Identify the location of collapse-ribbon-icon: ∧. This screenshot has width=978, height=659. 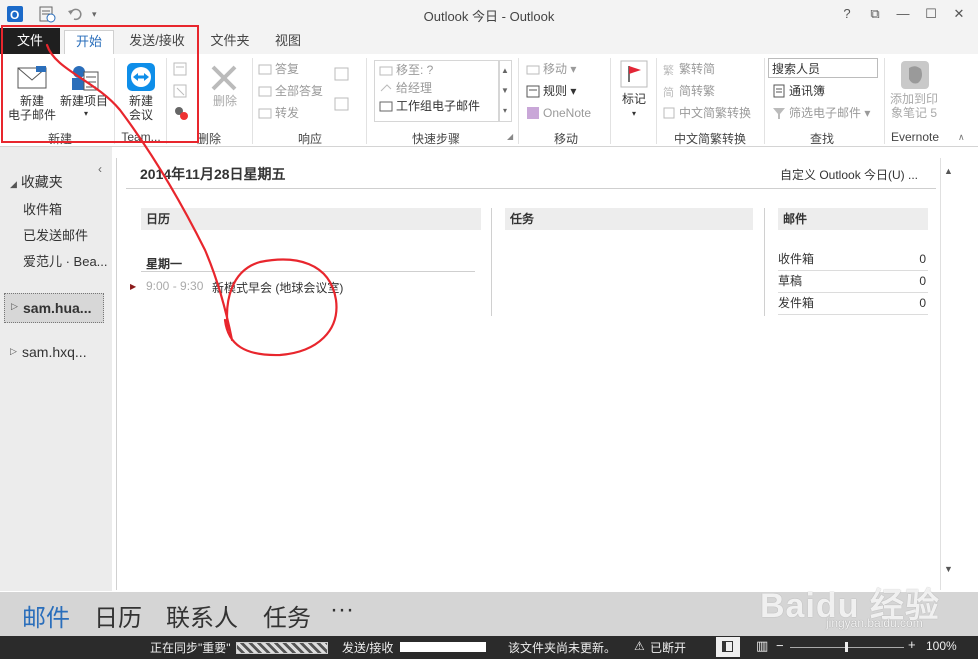
(961, 137).